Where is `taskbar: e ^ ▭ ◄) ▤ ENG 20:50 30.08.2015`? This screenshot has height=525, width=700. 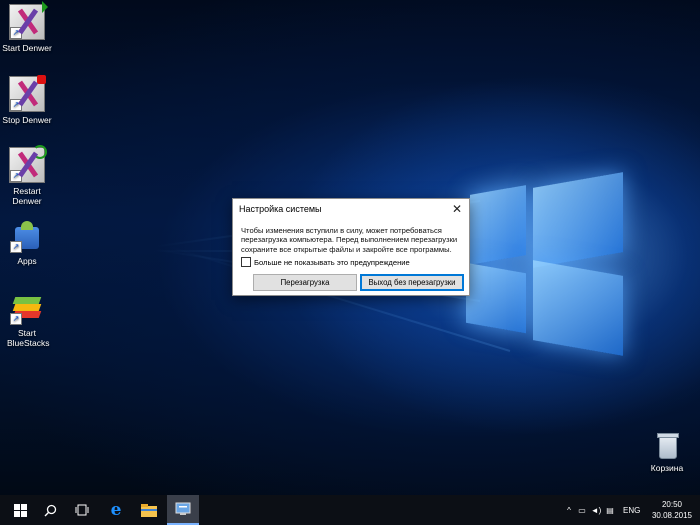 taskbar: e ^ ▭ ◄) ▤ ENG 20:50 30.08.2015 is located at coordinates (350, 510).